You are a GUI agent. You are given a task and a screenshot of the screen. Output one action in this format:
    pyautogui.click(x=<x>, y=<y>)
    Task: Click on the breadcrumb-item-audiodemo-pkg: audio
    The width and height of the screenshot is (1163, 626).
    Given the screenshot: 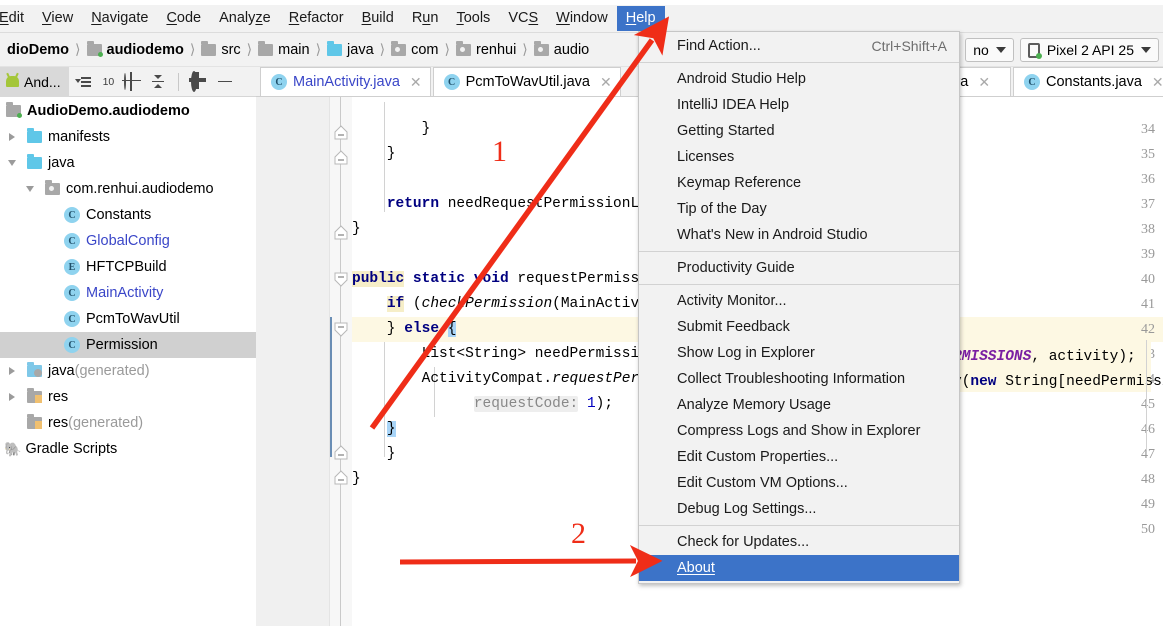 What is the action you would take?
    pyautogui.click(x=561, y=49)
    